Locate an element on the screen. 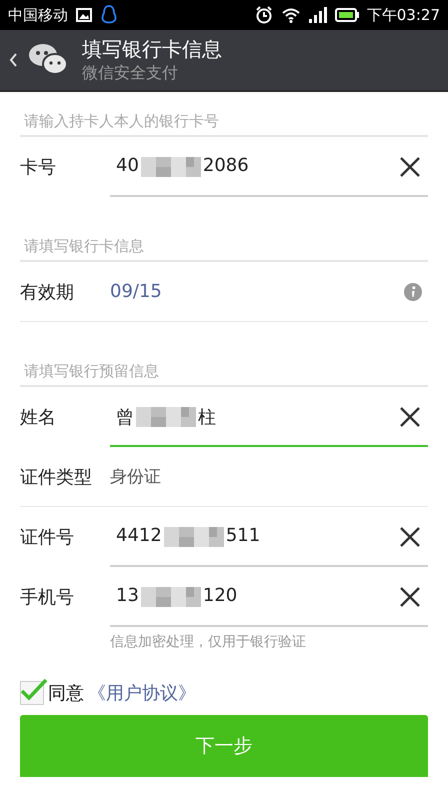  wifi-icon is located at coordinates (290, 15).